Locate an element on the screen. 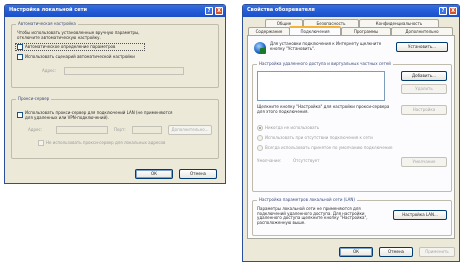  options-dialog-title: Свойства обозревателя is located at coordinates (281, 10).